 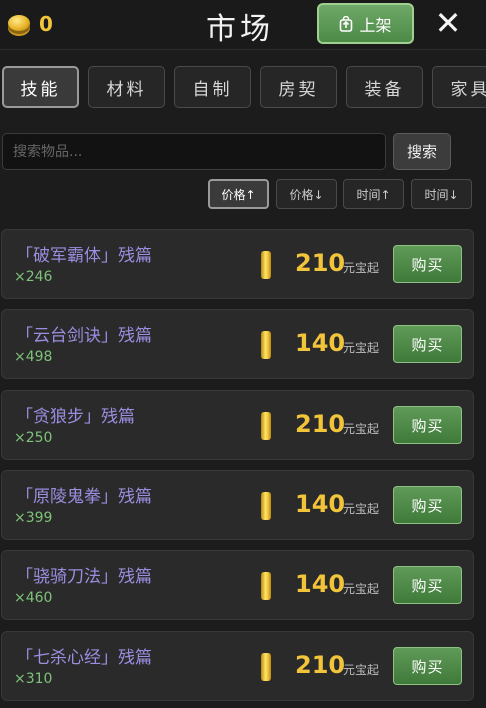 I want to click on item-quantity: ×246, so click(x=33, y=277).